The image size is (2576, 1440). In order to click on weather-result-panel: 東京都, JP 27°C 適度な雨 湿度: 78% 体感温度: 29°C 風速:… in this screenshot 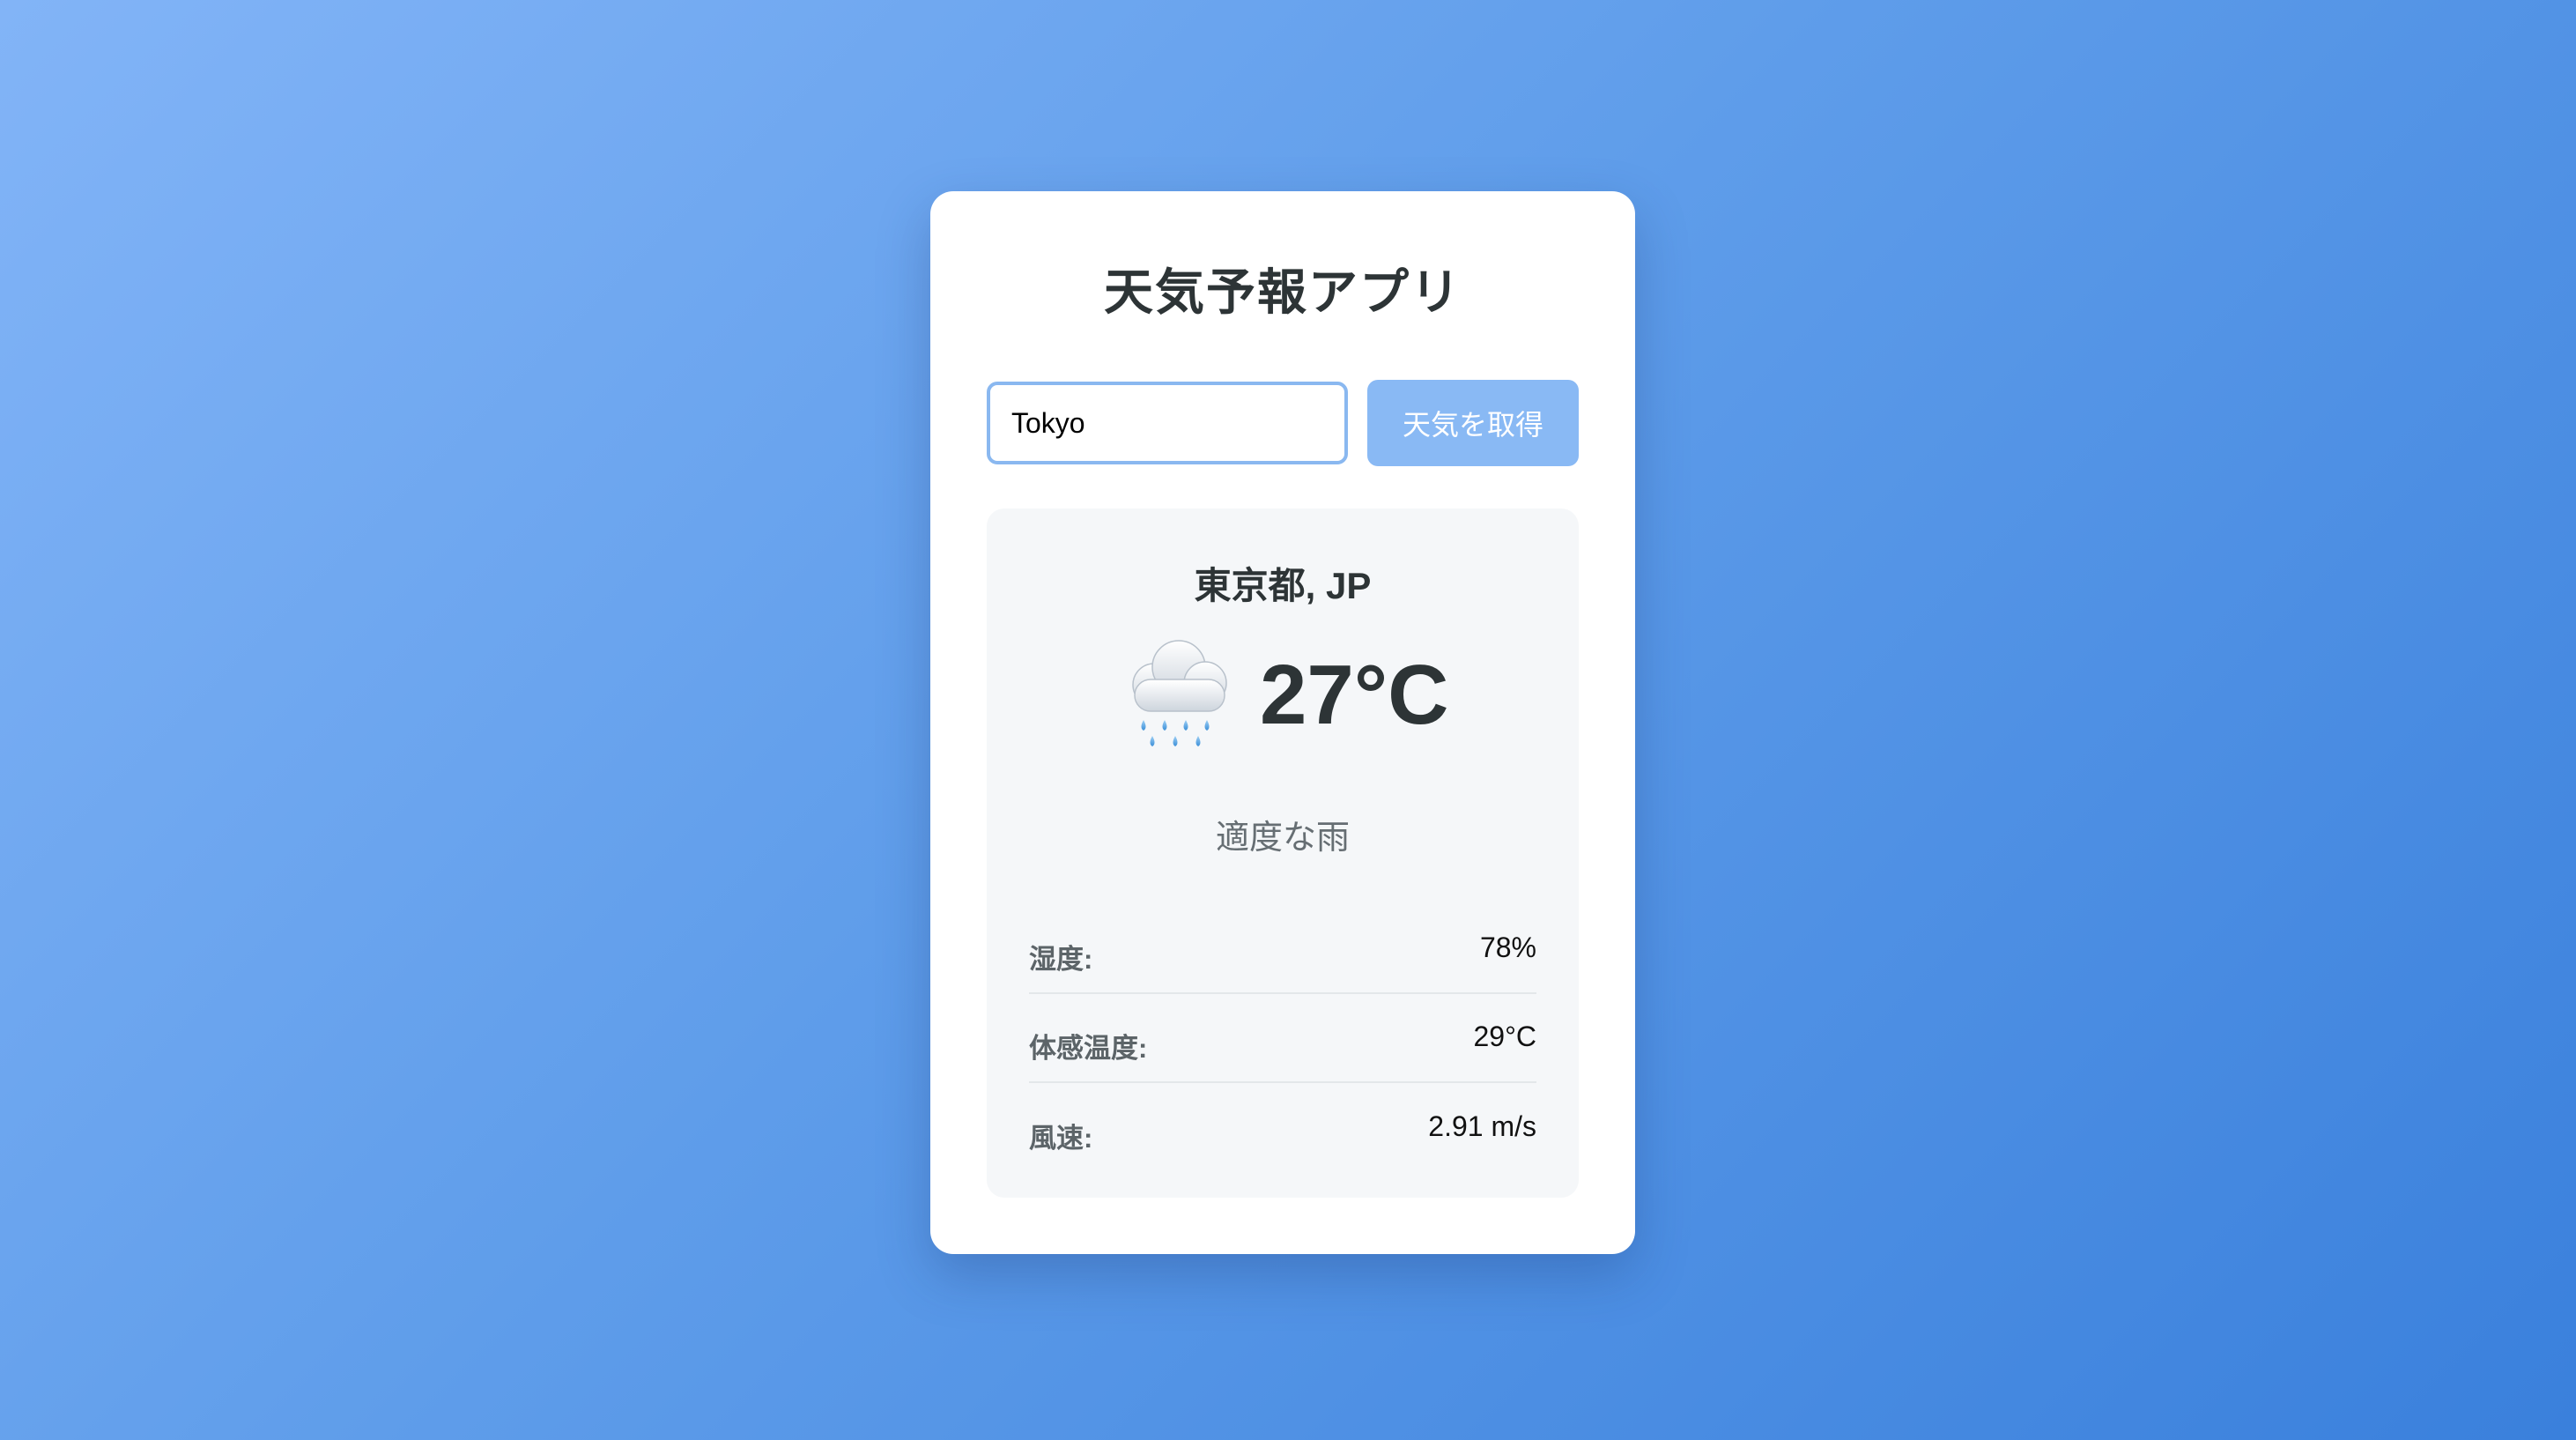, I will do `click(1283, 853)`.